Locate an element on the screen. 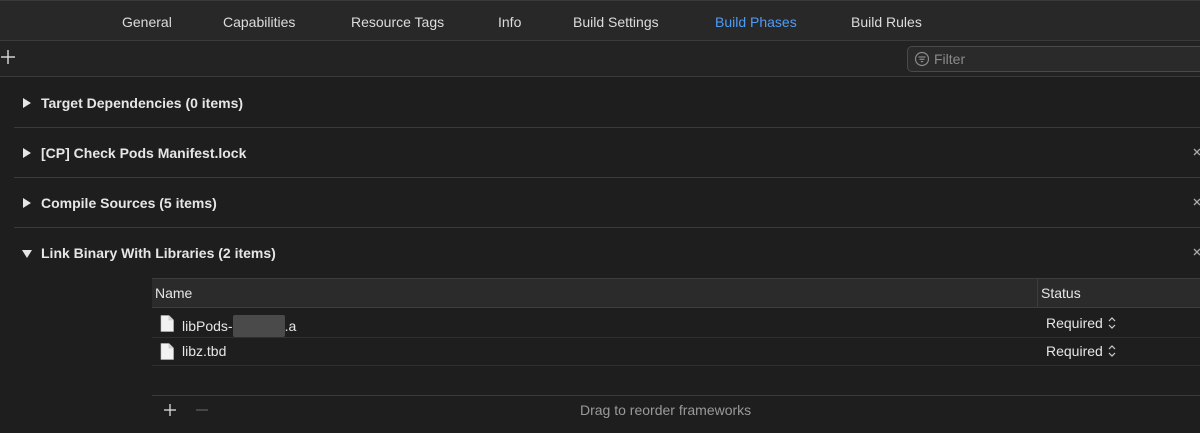 This screenshot has width=1200, height=433. phase-toolbar is located at coordinates (600, 59).